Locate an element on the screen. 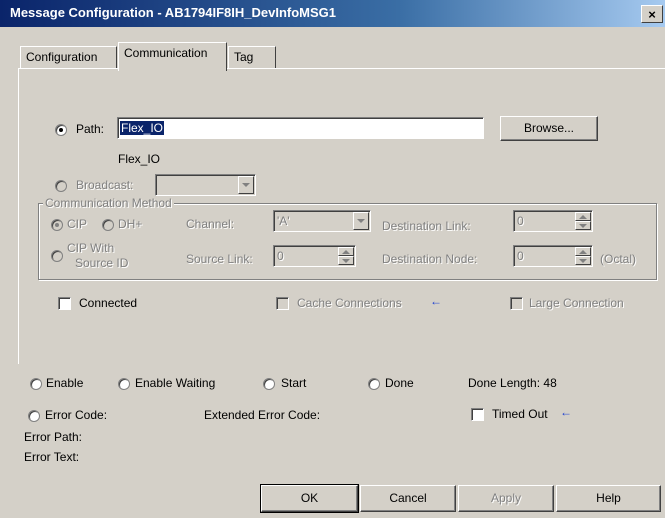 This screenshot has width=665, height=518. timed-out-checkbox is located at coordinates (477, 414).